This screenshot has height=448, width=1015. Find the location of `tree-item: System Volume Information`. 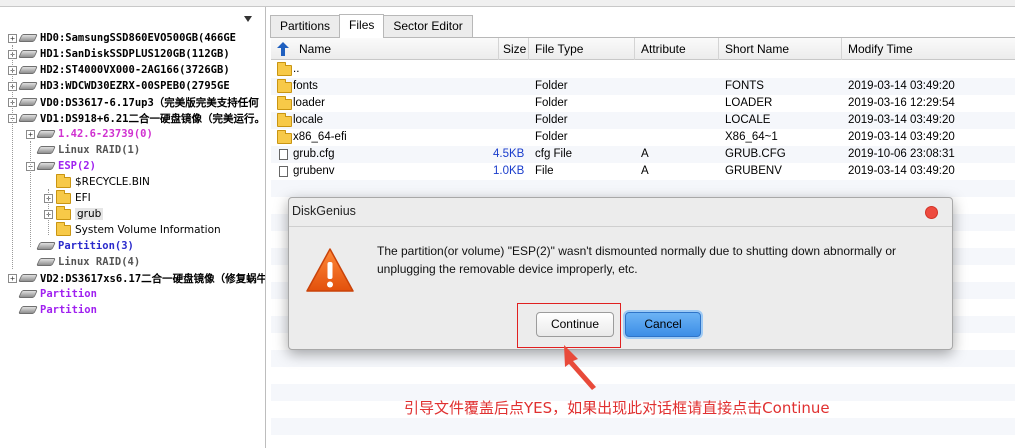

tree-item: System Volume Information is located at coordinates (132, 229).